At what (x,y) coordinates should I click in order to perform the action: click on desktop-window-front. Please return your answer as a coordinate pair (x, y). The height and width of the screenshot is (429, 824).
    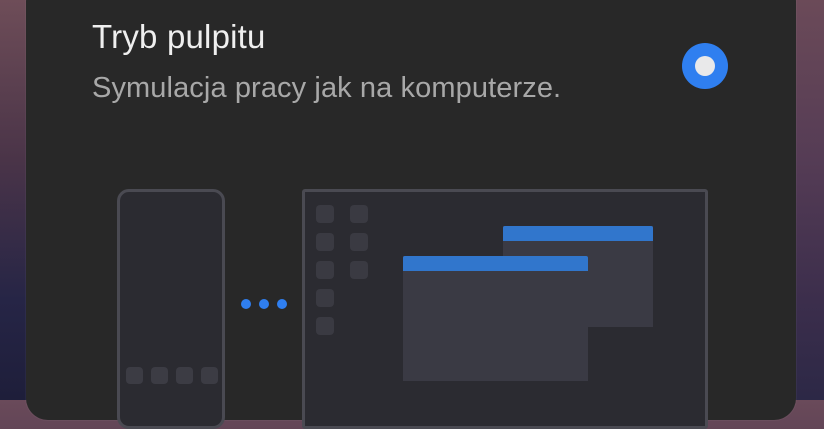
    Looking at the image, I should click on (495, 318).